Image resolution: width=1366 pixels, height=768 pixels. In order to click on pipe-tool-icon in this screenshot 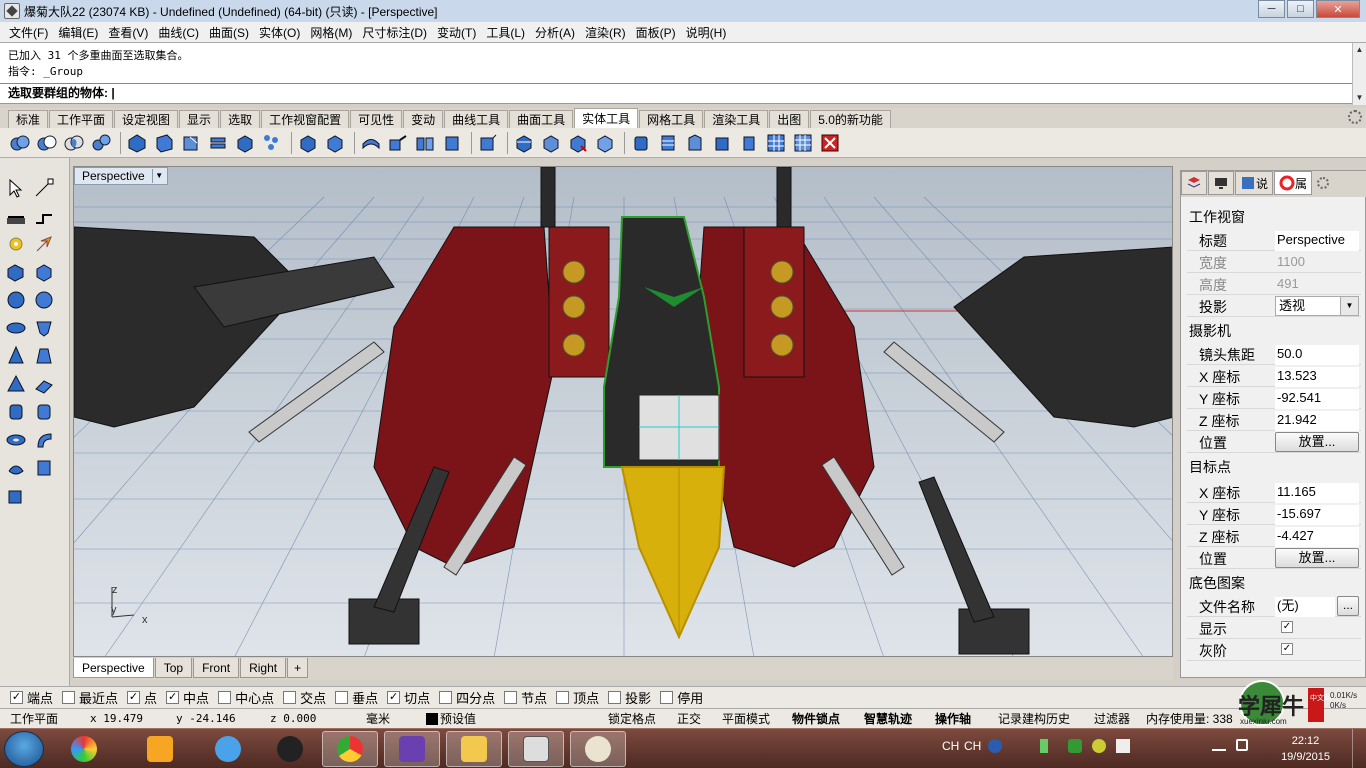, I will do `click(668, 143)`.